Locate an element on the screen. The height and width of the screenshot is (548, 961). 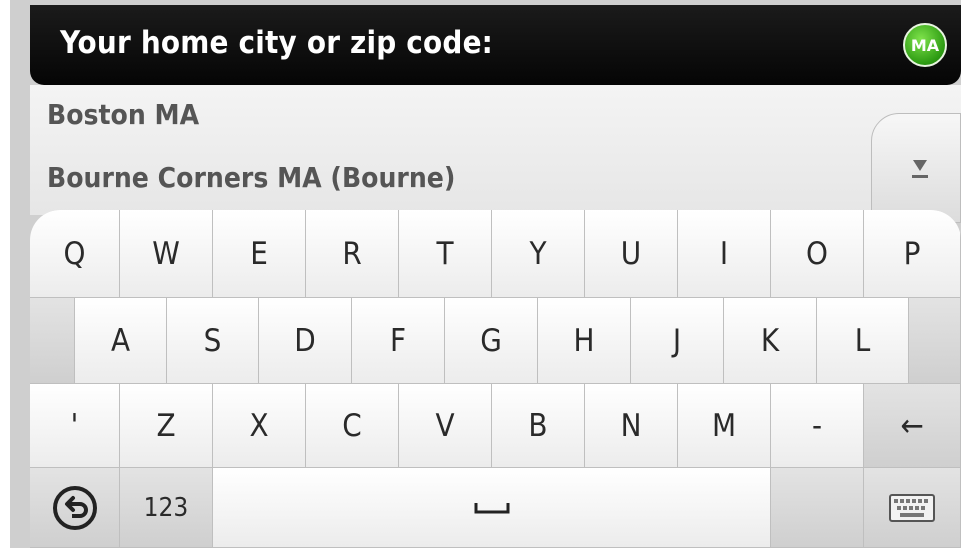
key-x: X is located at coordinates (259, 426).